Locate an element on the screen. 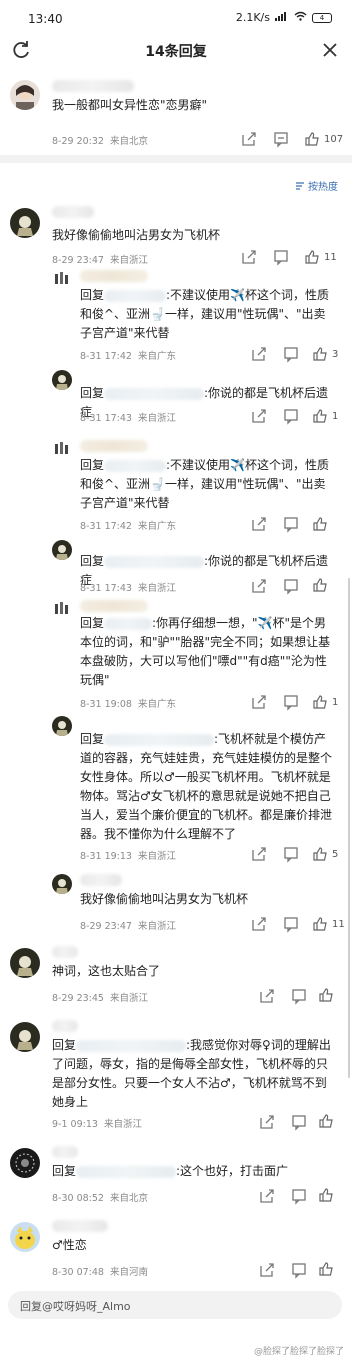 The width and height of the screenshot is (352, 1364). reply-input: 回复@哎呀妈呀_Almo is located at coordinates (175, 1305).